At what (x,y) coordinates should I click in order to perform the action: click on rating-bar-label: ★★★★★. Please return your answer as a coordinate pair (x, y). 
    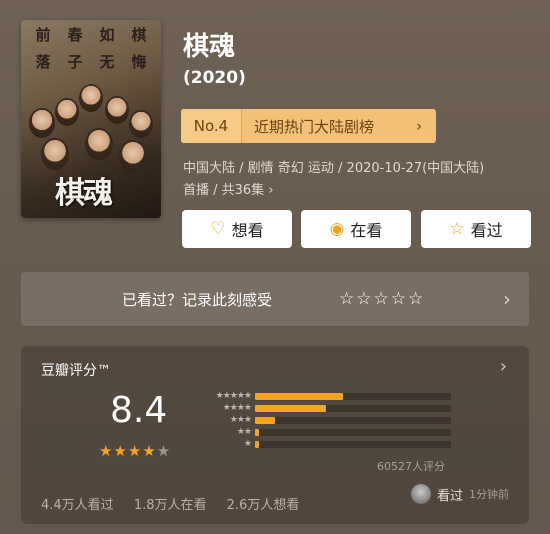
    Looking at the image, I should click on (233, 396).